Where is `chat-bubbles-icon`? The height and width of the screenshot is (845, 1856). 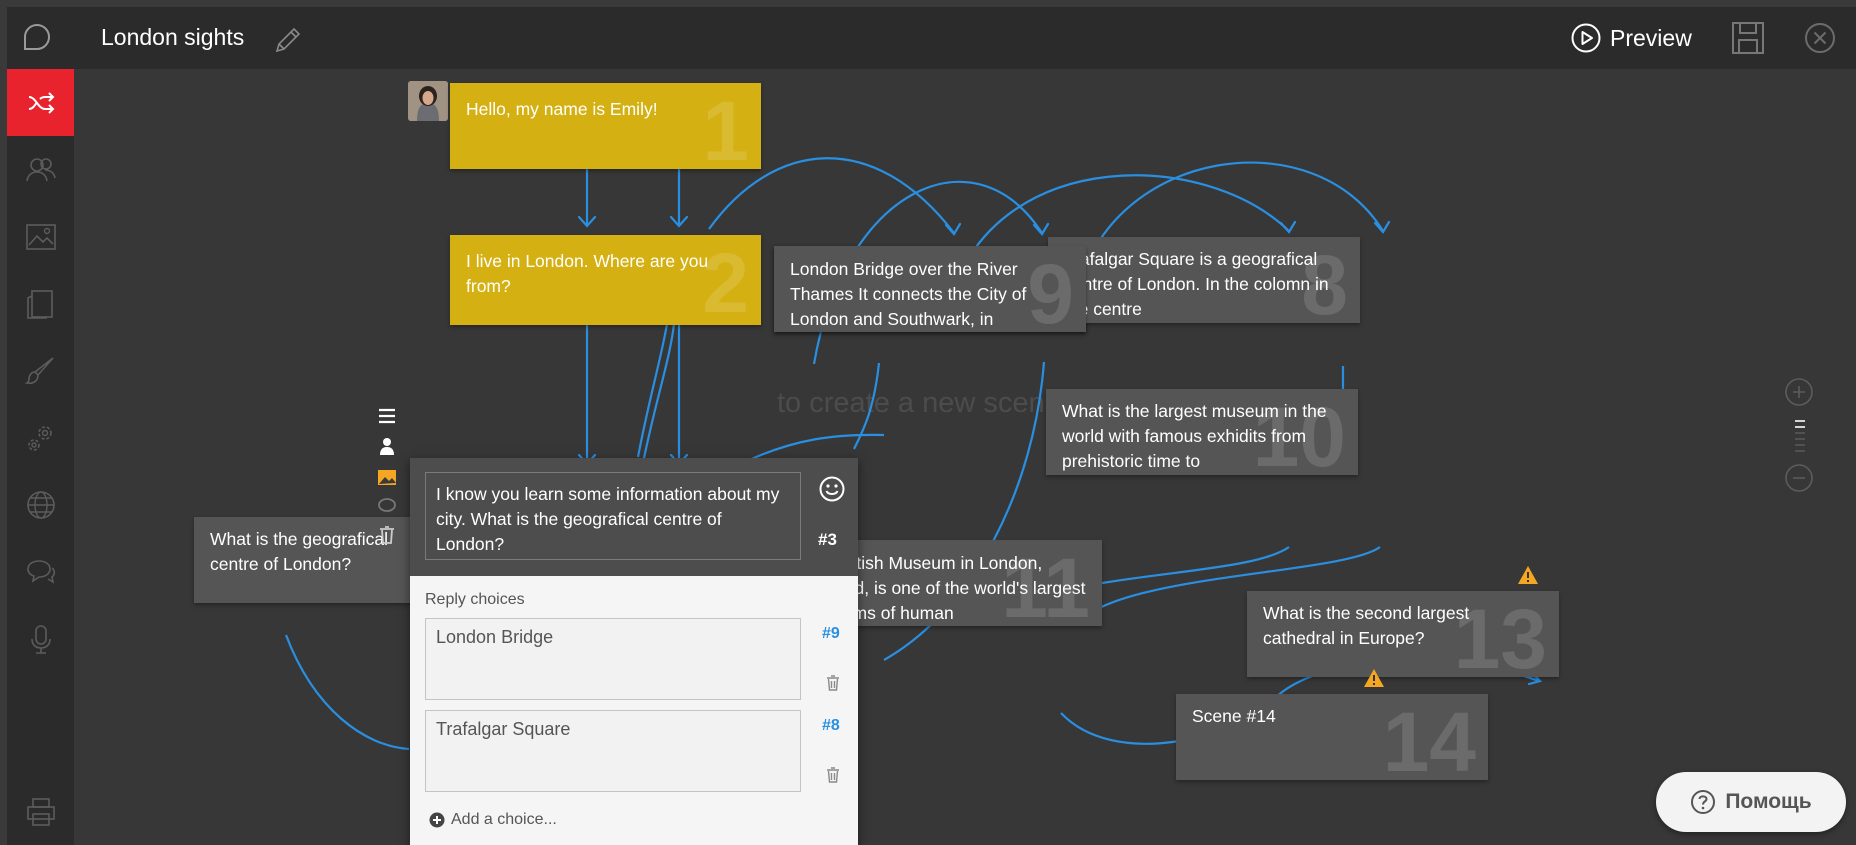
chat-bubbles-icon is located at coordinates (40, 571).